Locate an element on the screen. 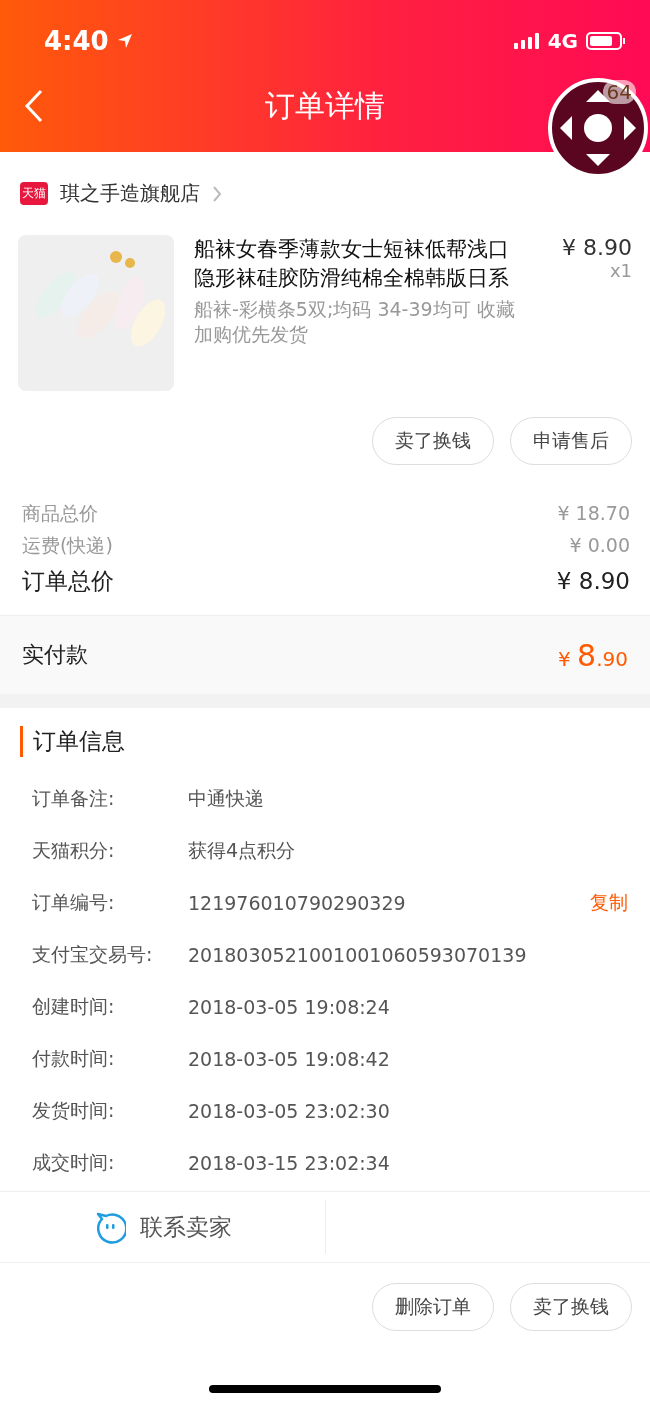 The width and height of the screenshot is (650, 1407). summary-value: ¥ 8.90 is located at coordinates (593, 581).